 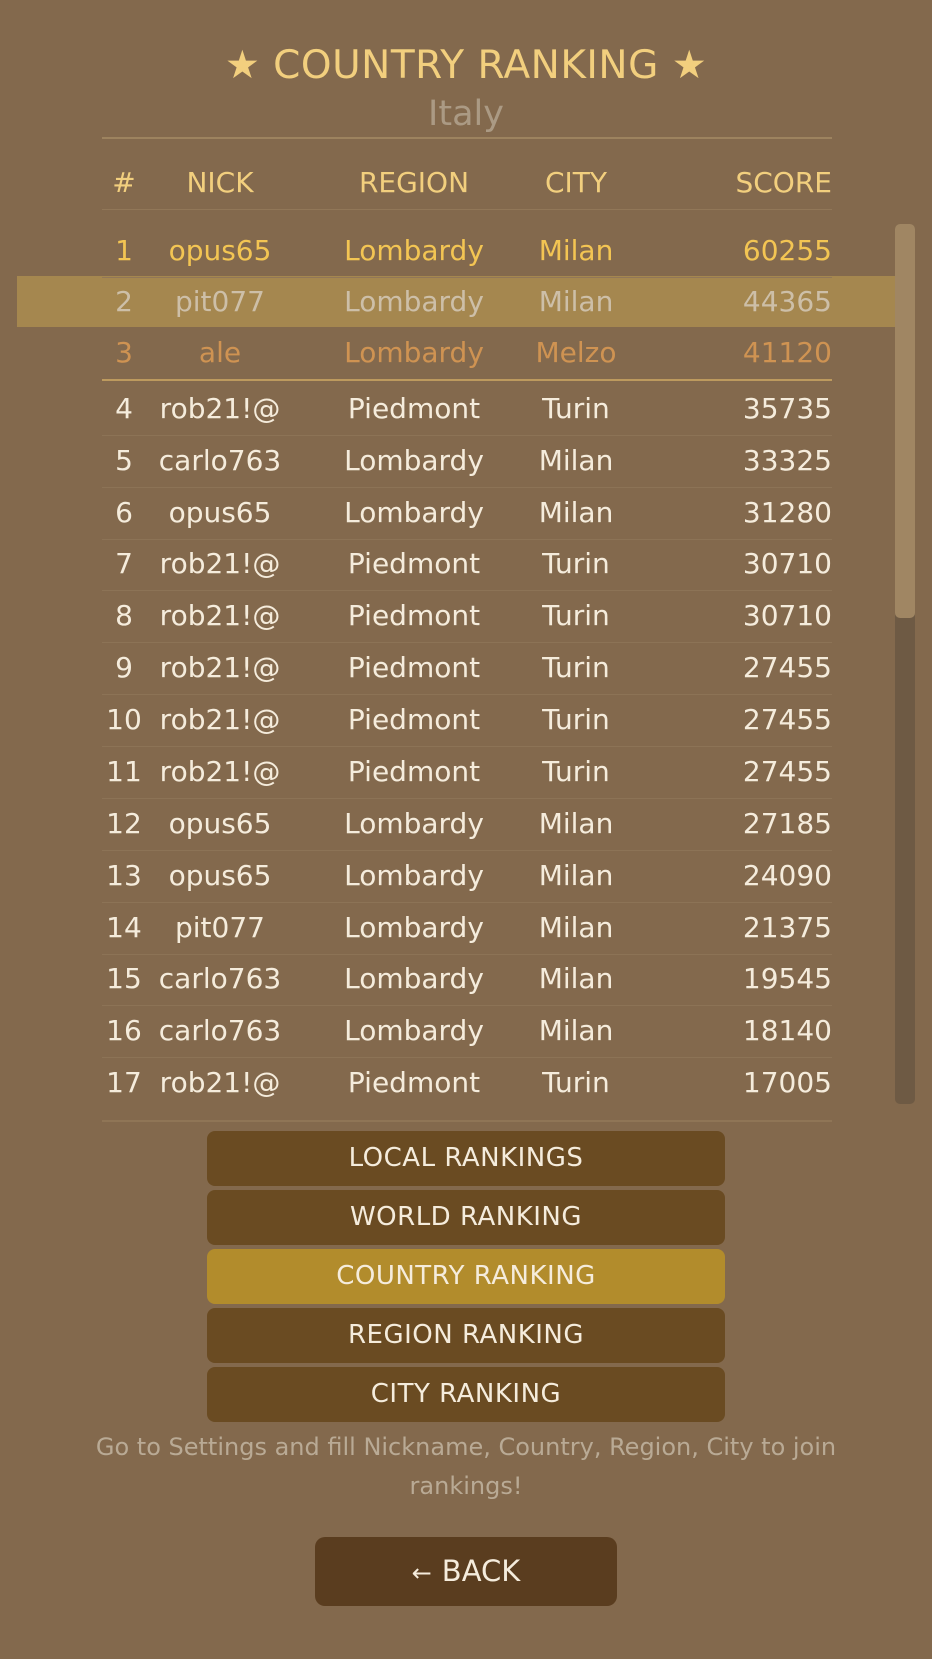 What do you see at coordinates (124, 927) in the screenshot?
I see `rank-cell: 14` at bounding box center [124, 927].